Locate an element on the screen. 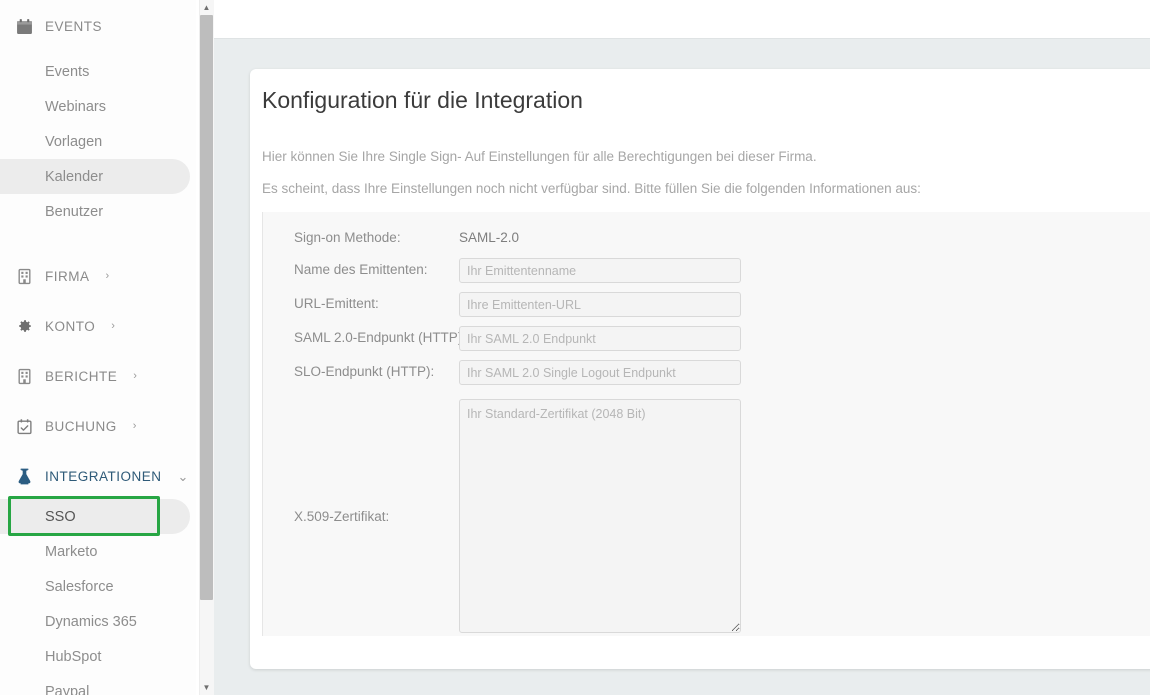  sidebar-item-webinars: Webinars is located at coordinates (98, 106).